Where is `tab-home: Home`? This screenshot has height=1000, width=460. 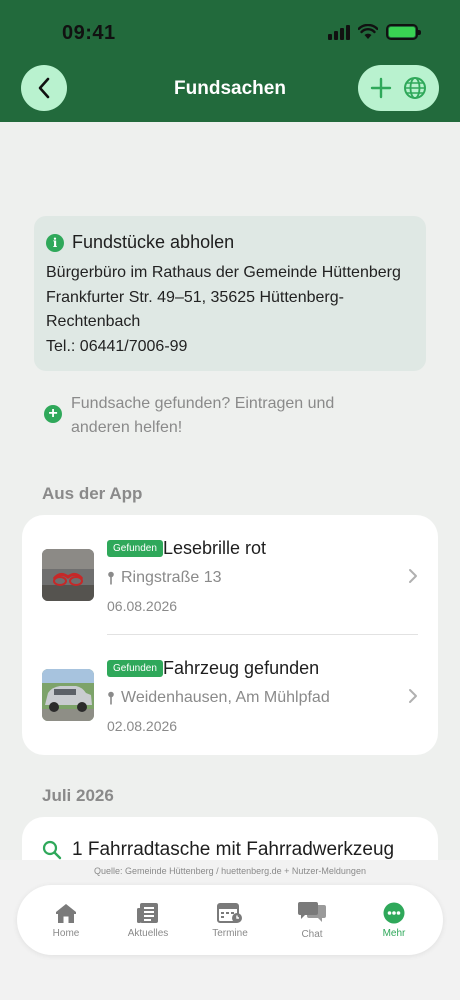 tab-home: Home is located at coordinates (66, 920).